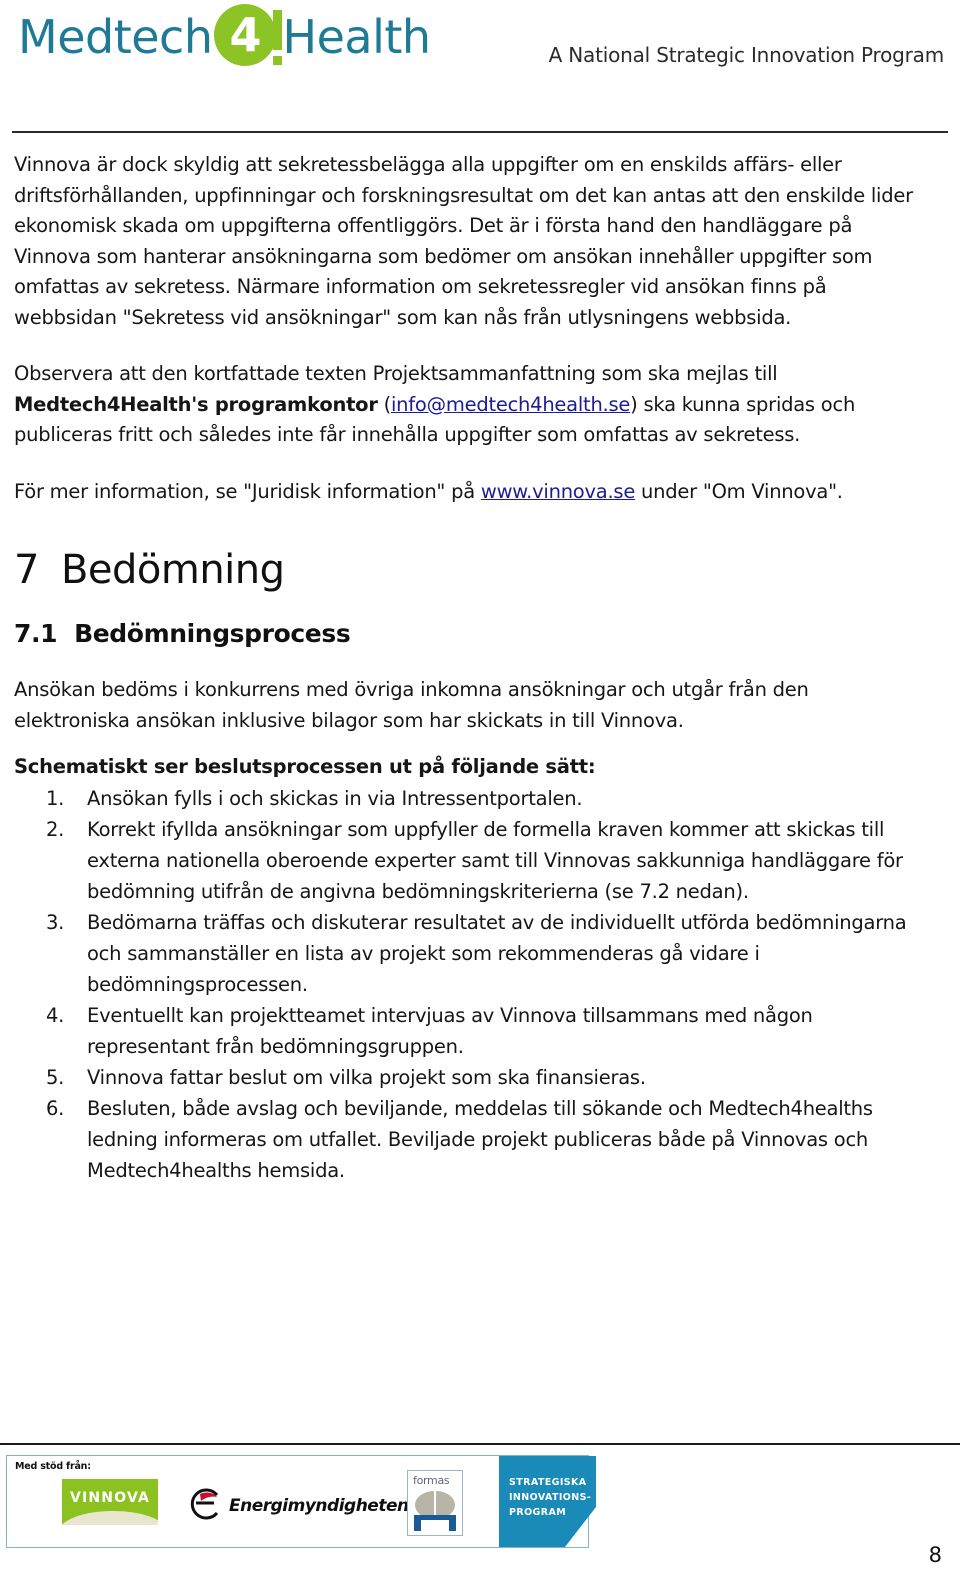  I want to click on logo-green-dot-icon, so click(278, 60).